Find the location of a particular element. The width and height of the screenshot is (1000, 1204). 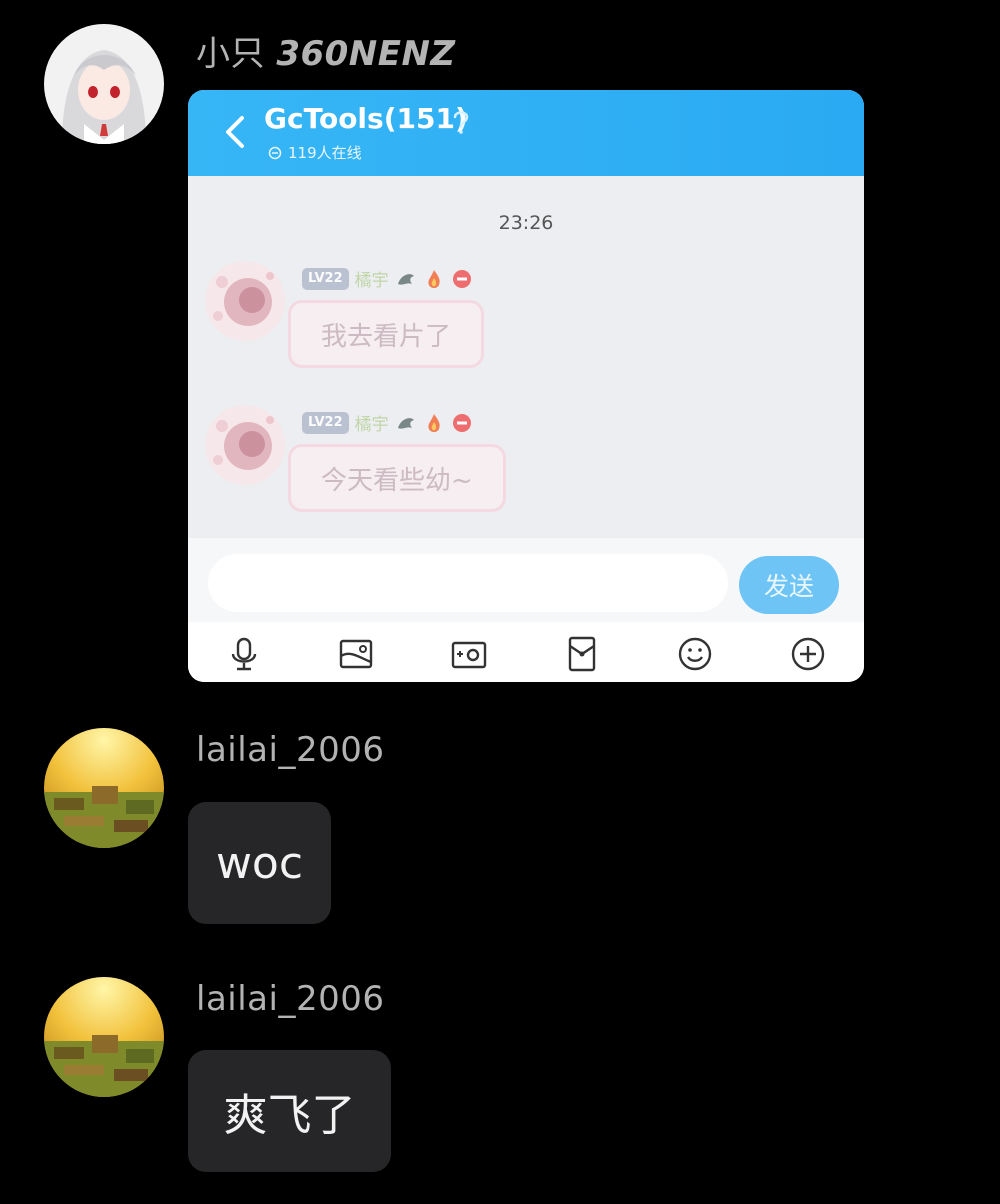

message-input is located at coordinates (468, 583).